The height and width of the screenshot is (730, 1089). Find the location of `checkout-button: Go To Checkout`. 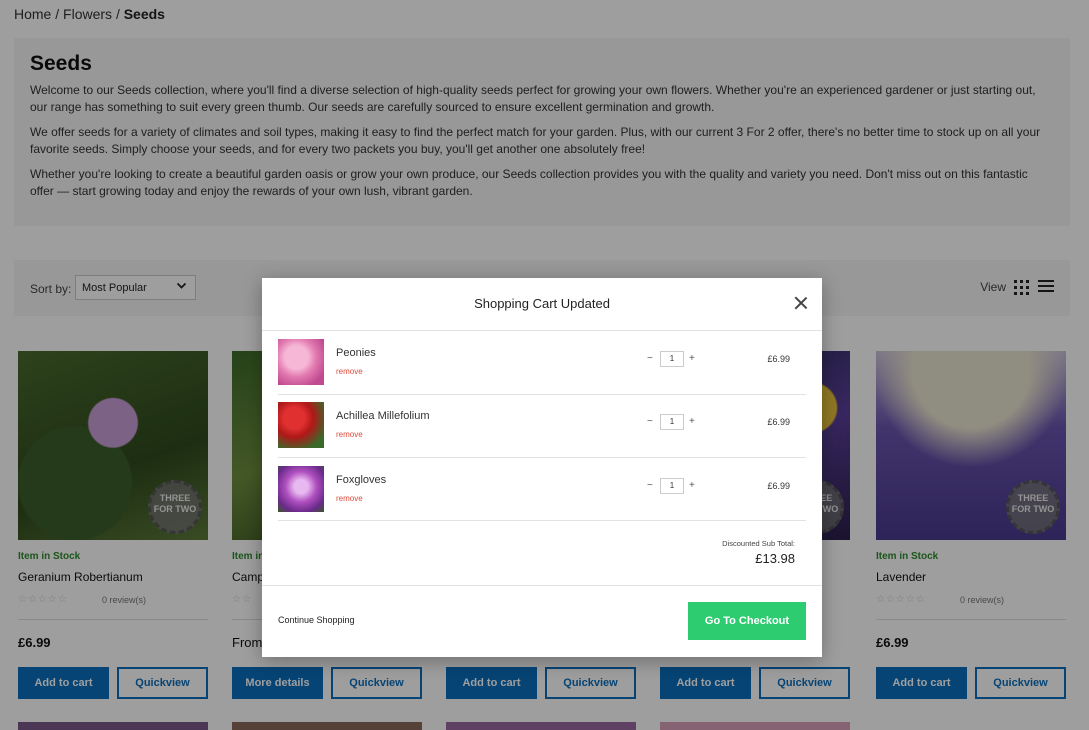

checkout-button: Go To Checkout is located at coordinates (747, 621).